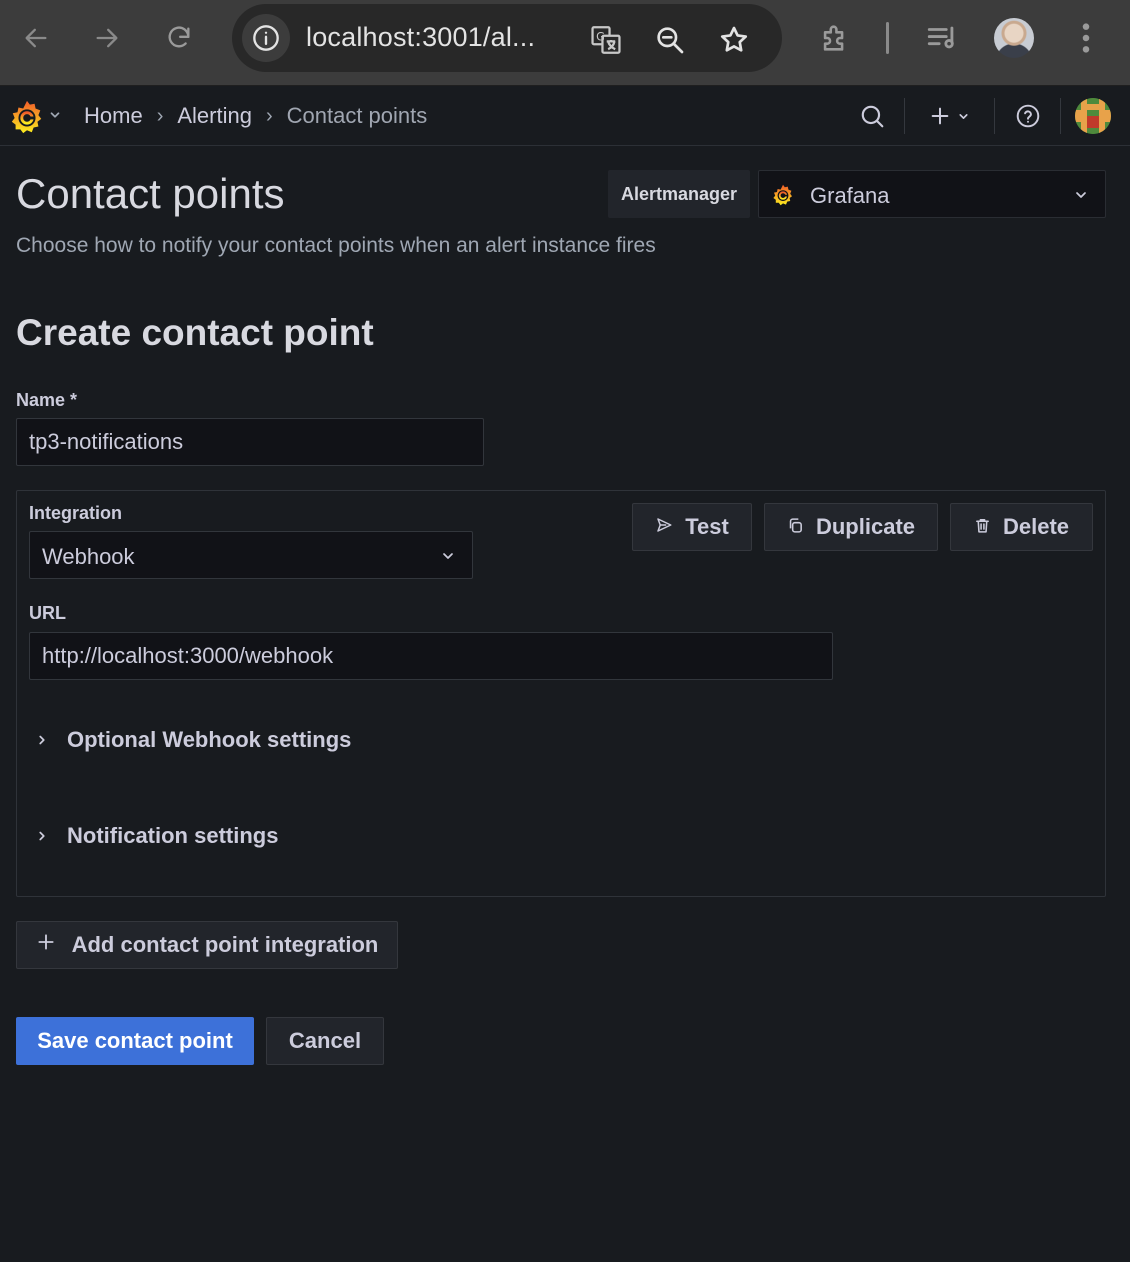  I want to click on browser-toolbar: localhost:3001/al... G, so click(565, 43).